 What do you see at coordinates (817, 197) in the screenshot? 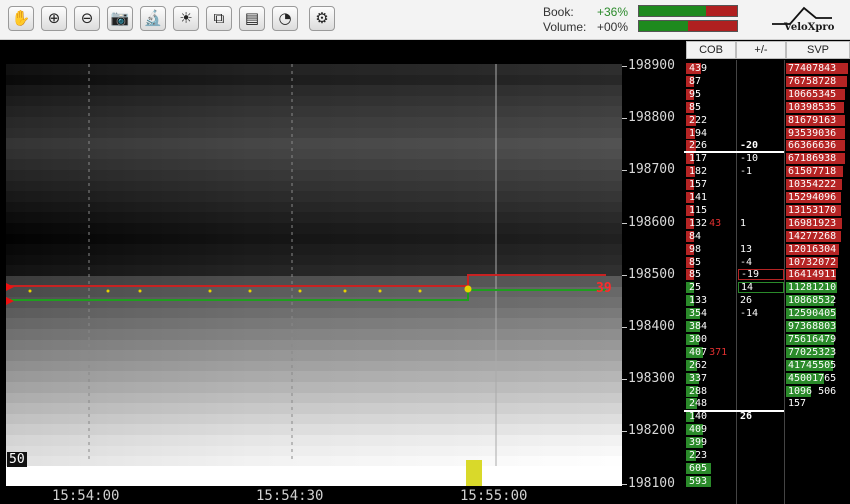
I see `svp-cell: 15294096` at bounding box center [817, 197].